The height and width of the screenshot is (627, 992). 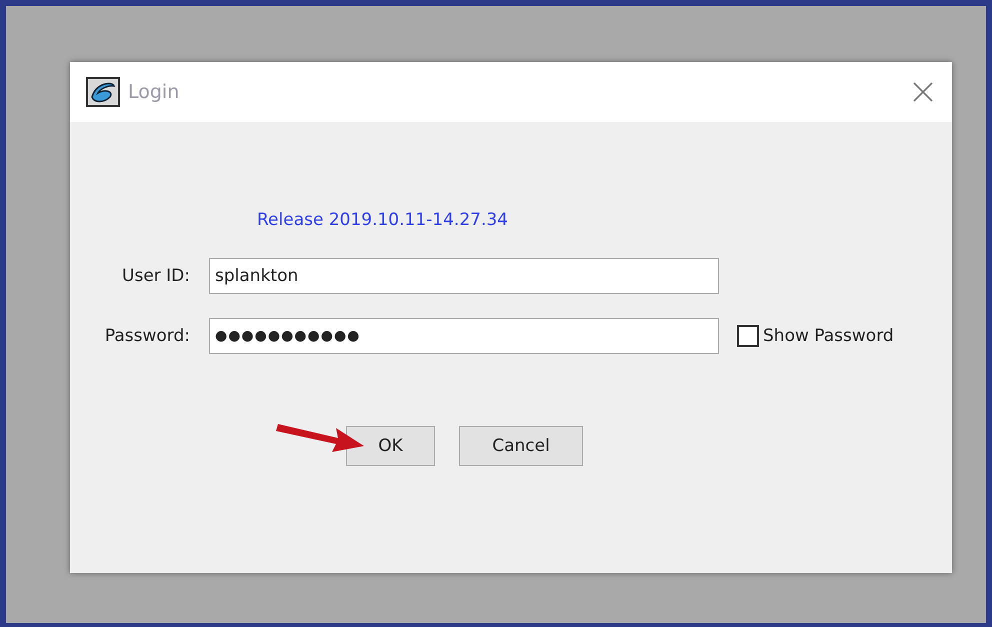 I want to click on field-label: Password:, so click(x=147, y=336).